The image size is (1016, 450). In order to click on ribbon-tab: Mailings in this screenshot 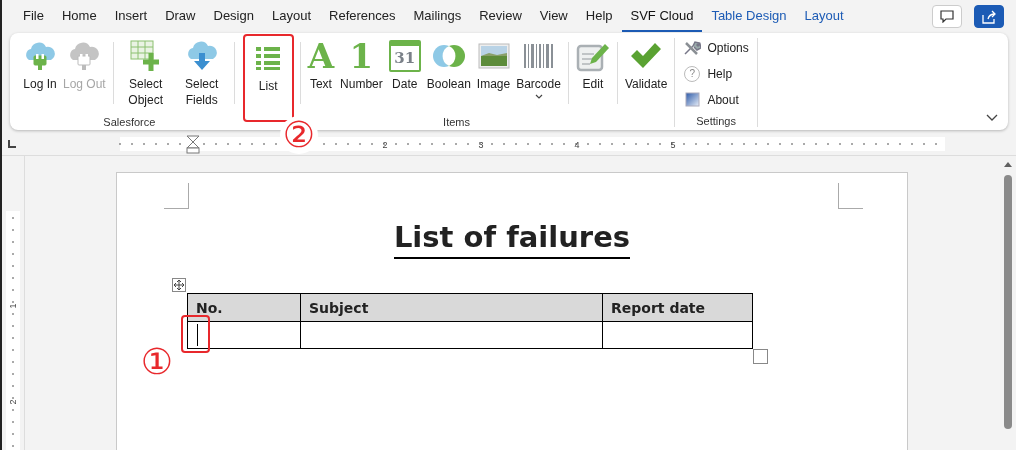, I will do `click(437, 16)`.